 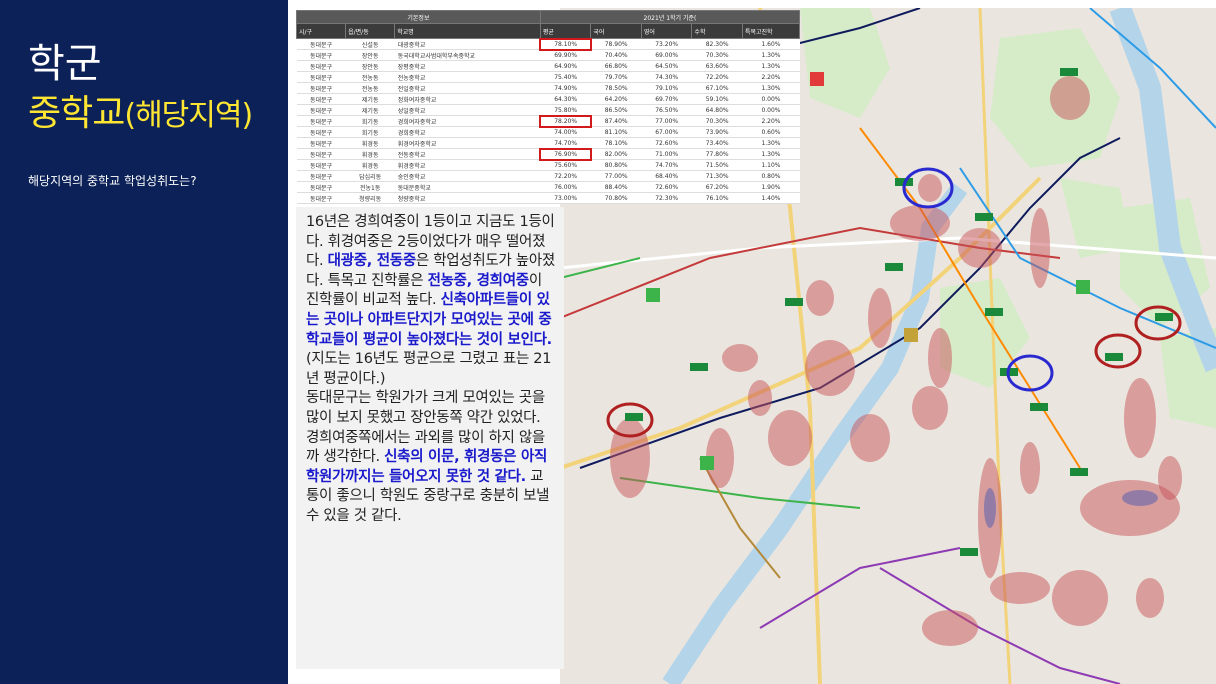 I want to click on table-cell: 성일중학교, so click(x=467, y=110).